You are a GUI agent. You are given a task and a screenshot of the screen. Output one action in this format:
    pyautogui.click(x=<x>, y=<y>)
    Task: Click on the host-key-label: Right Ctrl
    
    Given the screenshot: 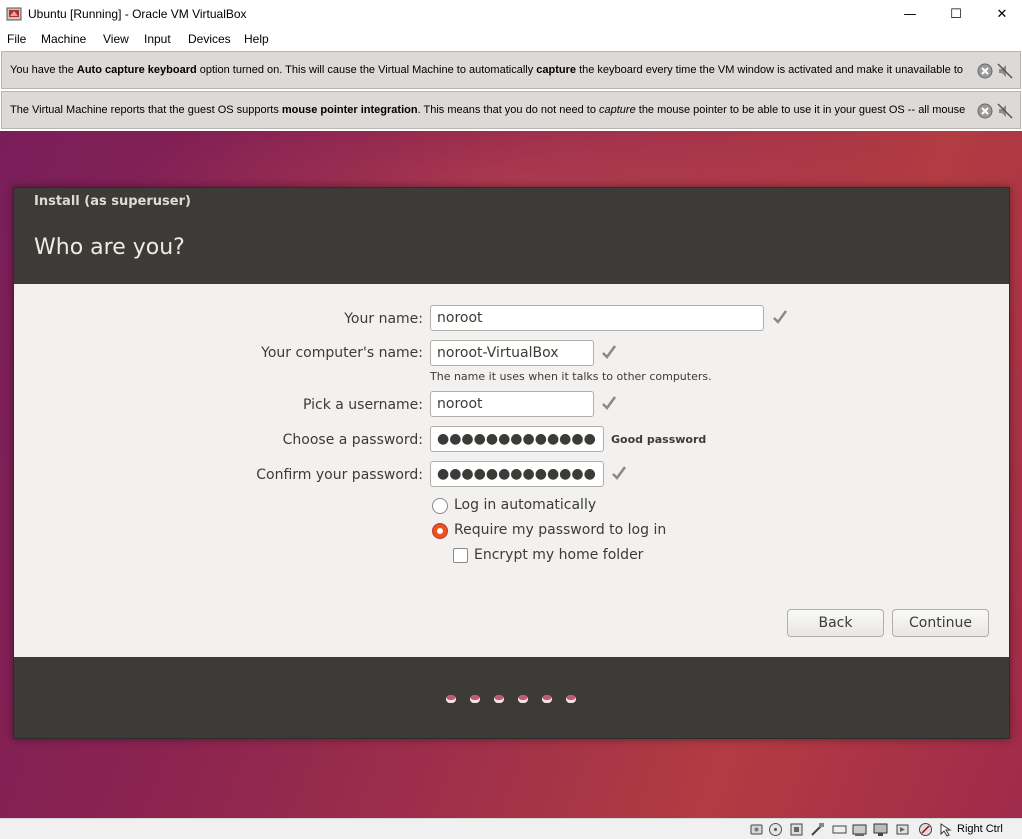 What is the action you would take?
    pyautogui.click(x=980, y=829)
    